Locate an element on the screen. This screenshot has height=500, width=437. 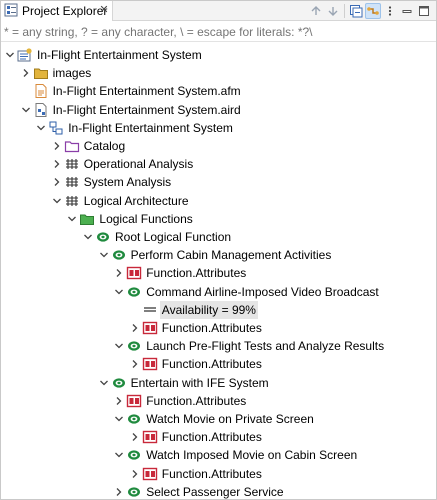
toolbar-separator is located at coordinates (344, 11).